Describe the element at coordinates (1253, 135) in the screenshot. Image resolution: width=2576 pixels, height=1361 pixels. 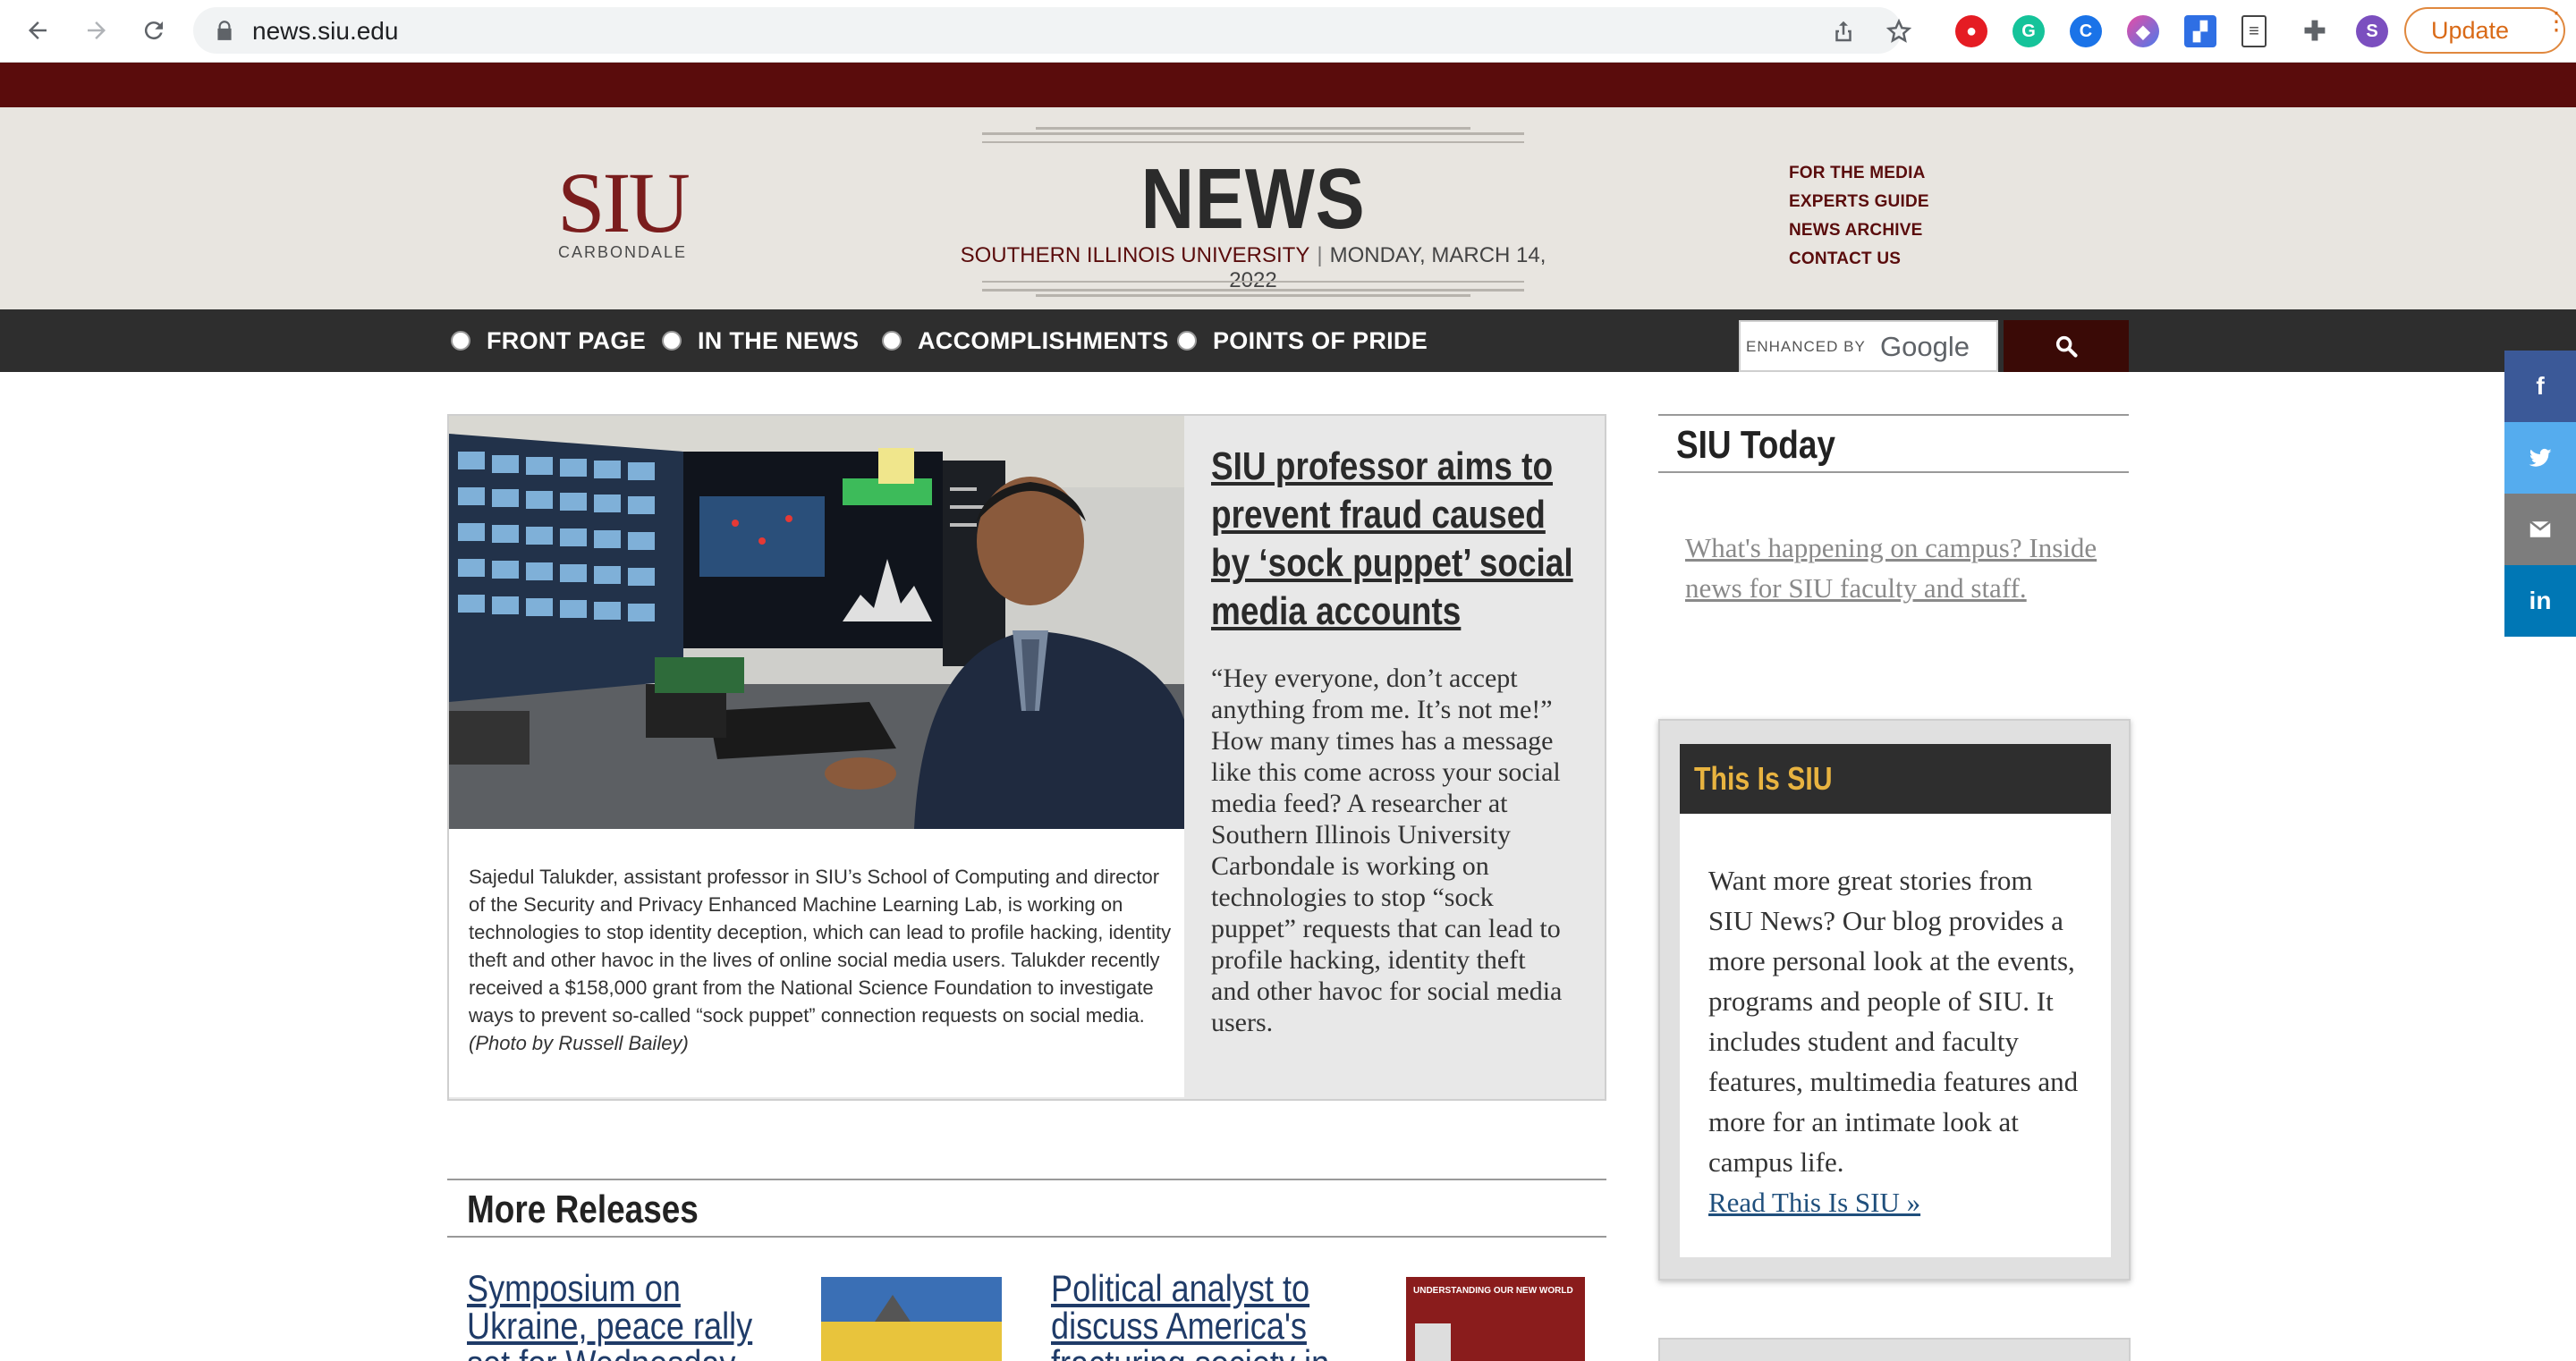
I see `masthead-rule-top` at that location.